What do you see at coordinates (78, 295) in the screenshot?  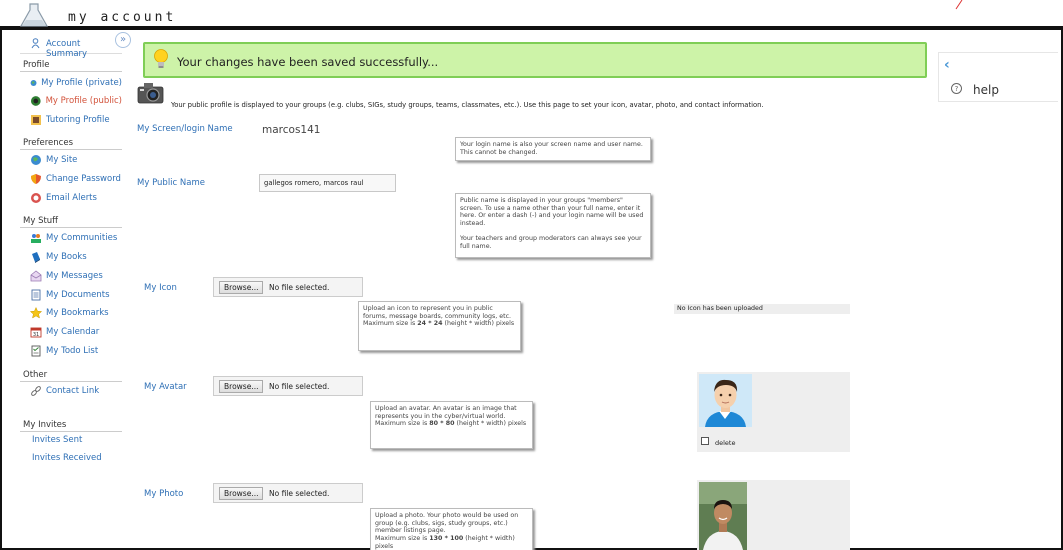 I see `sidebar-item-label: My Documents` at bounding box center [78, 295].